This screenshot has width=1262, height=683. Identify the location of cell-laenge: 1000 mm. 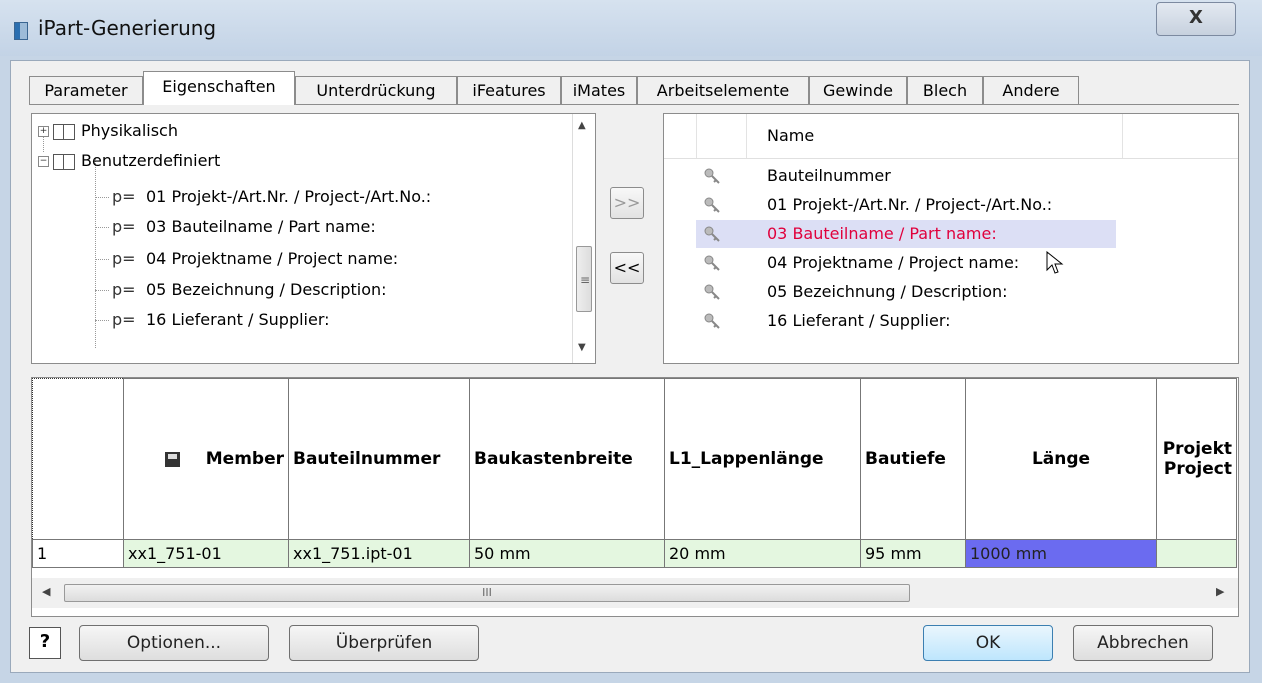
(1061, 553).